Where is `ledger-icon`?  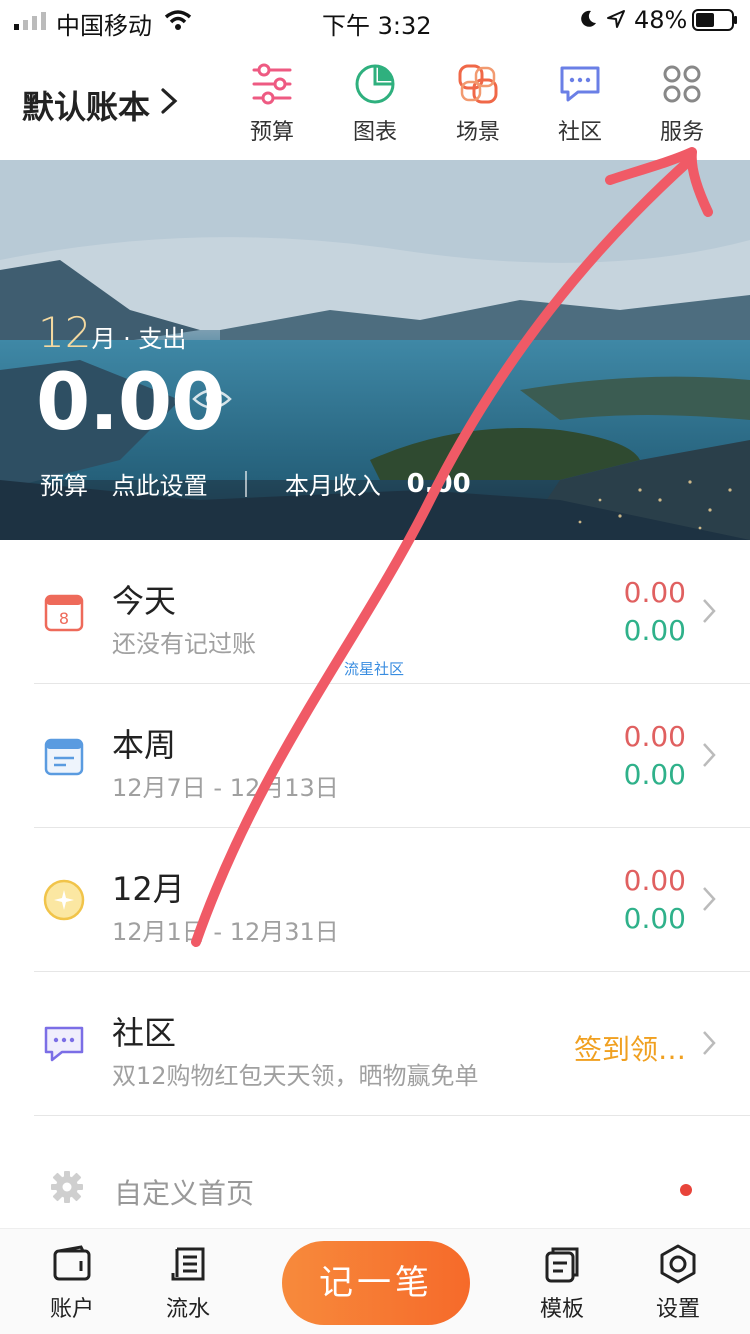 ledger-icon is located at coordinates (188, 1264).